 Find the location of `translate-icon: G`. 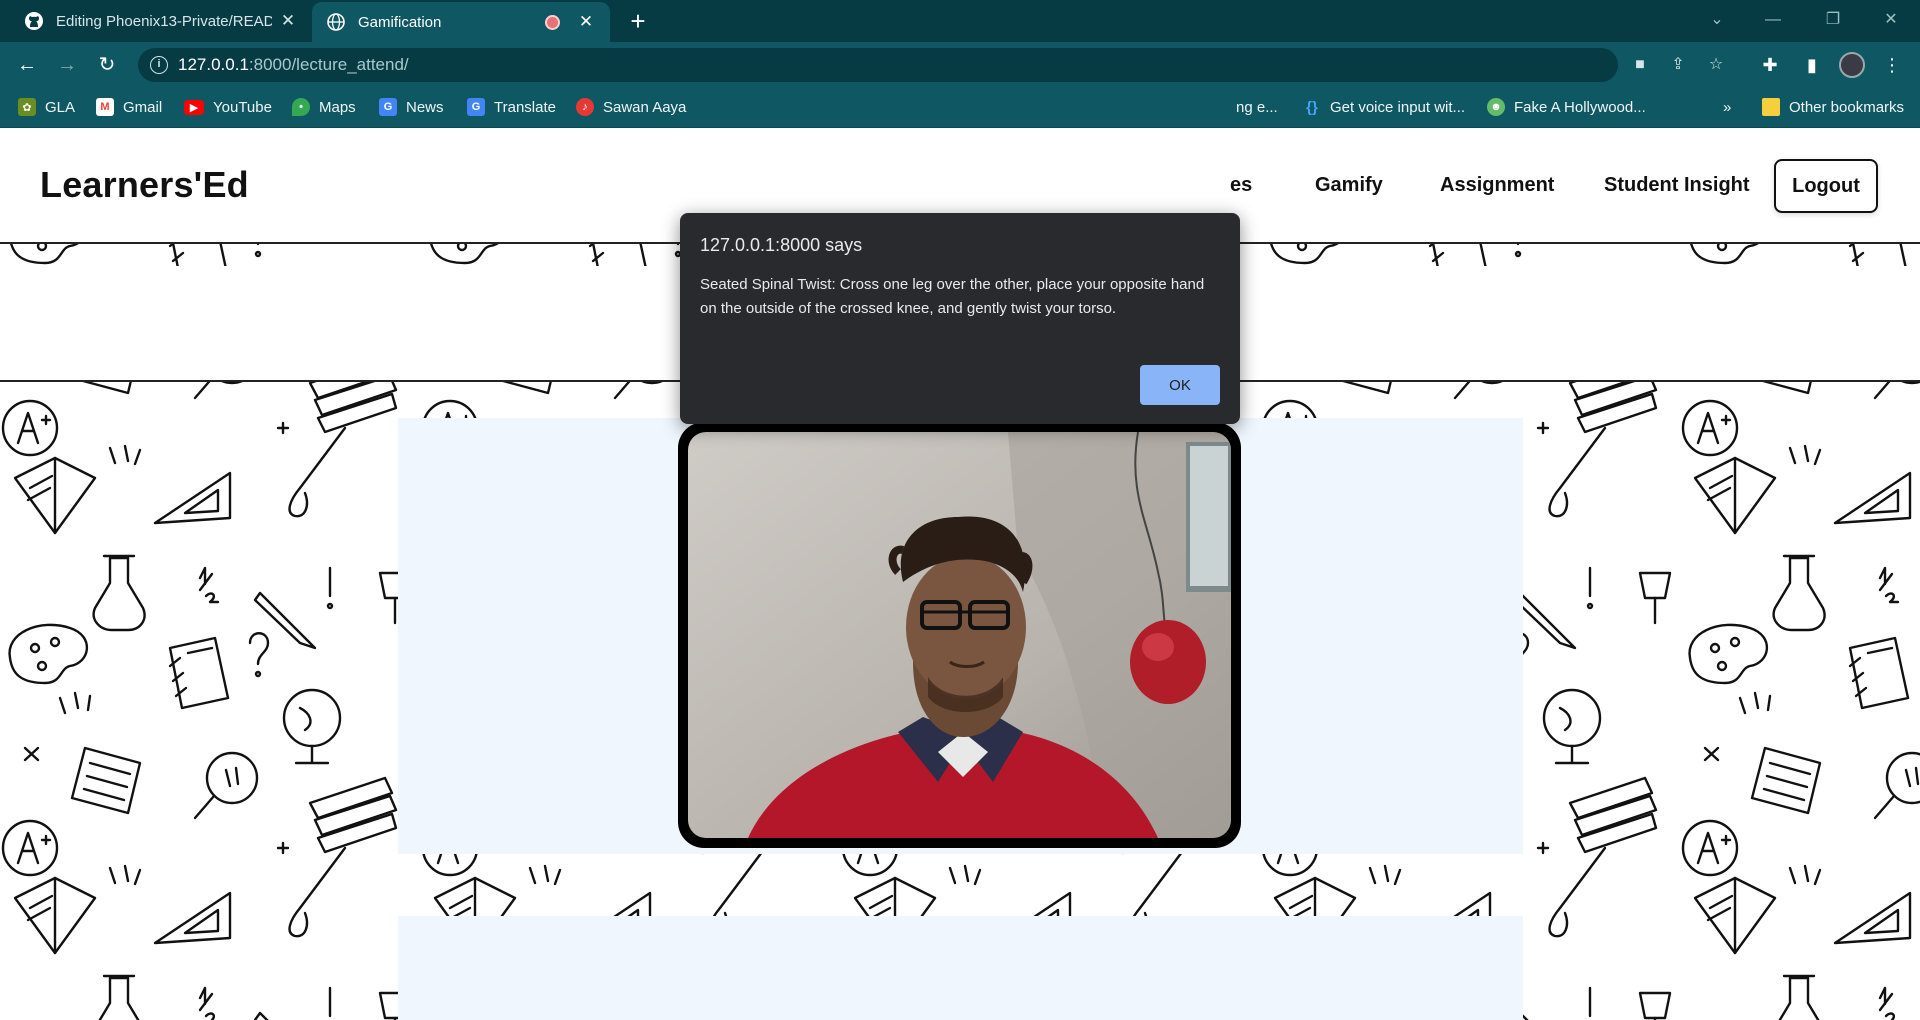

translate-icon: G is located at coordinates (476, 107).